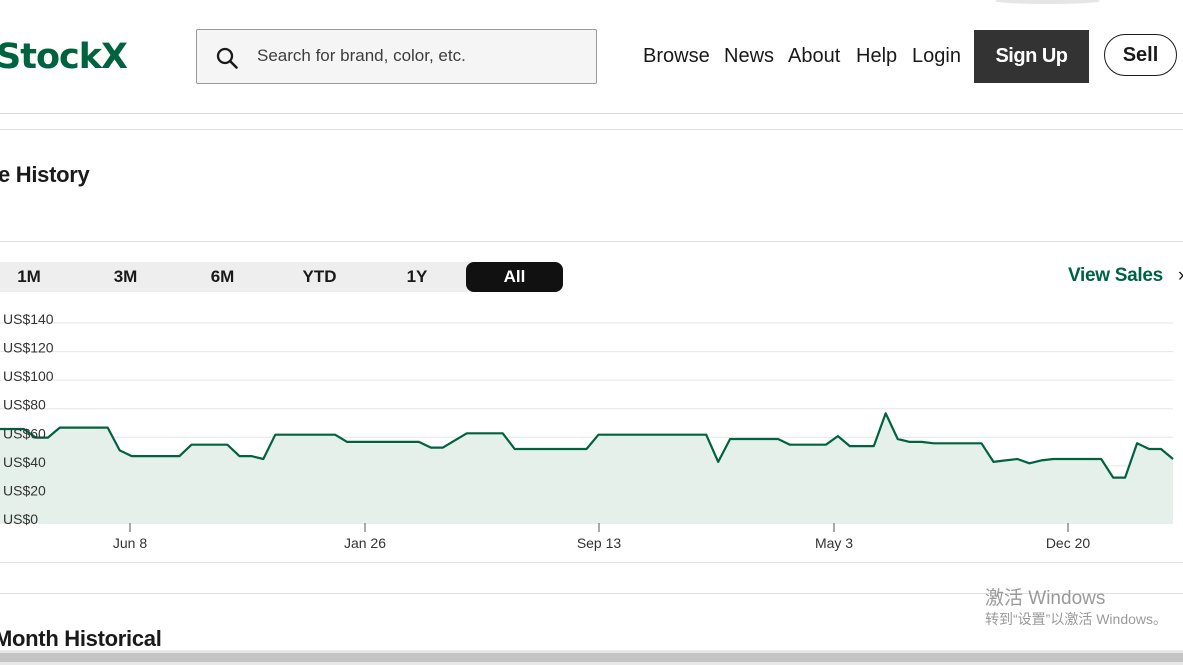 This screenshot has width=1183, height=665. I want to click on y-tick-label: US$0, so click(20, 519).